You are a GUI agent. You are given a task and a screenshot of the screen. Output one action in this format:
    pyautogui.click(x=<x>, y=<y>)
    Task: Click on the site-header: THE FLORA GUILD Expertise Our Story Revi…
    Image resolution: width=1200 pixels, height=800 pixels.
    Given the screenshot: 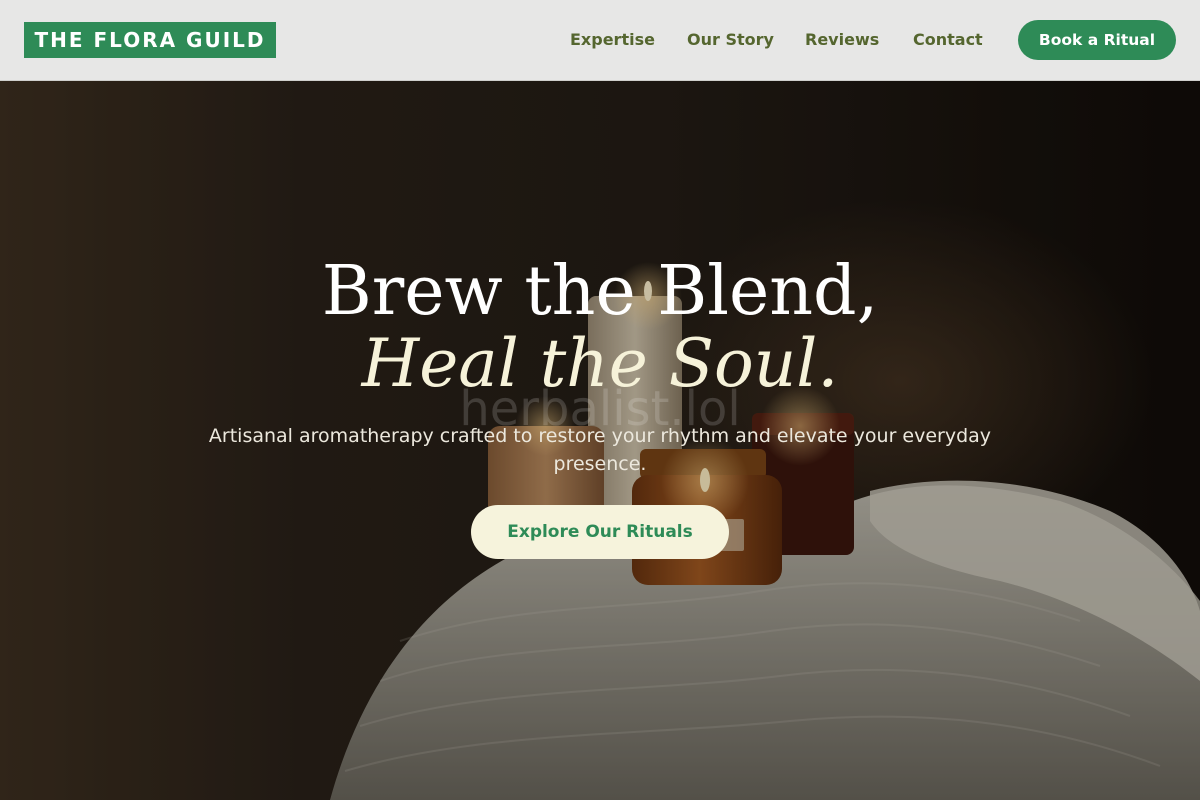 What is the action you would take?
    pyautogui.click(x=600, y=40)
    